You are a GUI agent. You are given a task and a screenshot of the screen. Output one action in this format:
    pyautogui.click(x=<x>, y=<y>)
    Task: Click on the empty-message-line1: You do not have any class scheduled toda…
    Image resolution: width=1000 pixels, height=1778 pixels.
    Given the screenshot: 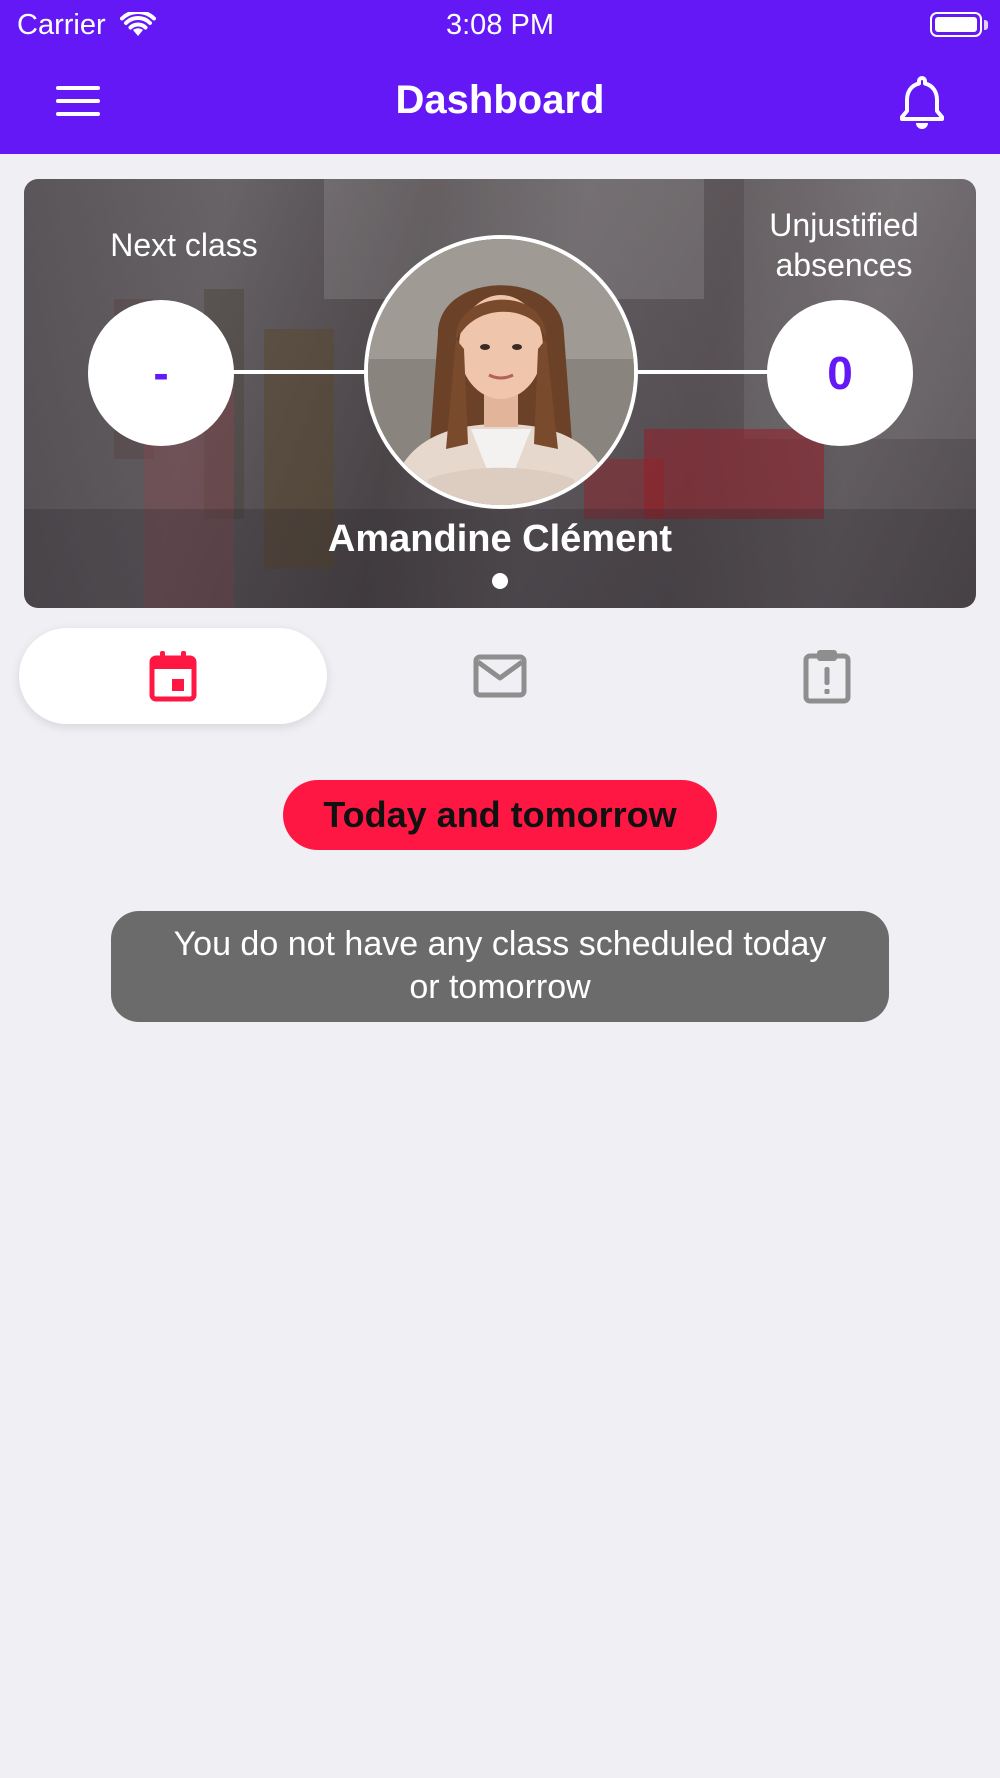 What is the action you would take?
    pyautogui.click(x=500, y=944)
    